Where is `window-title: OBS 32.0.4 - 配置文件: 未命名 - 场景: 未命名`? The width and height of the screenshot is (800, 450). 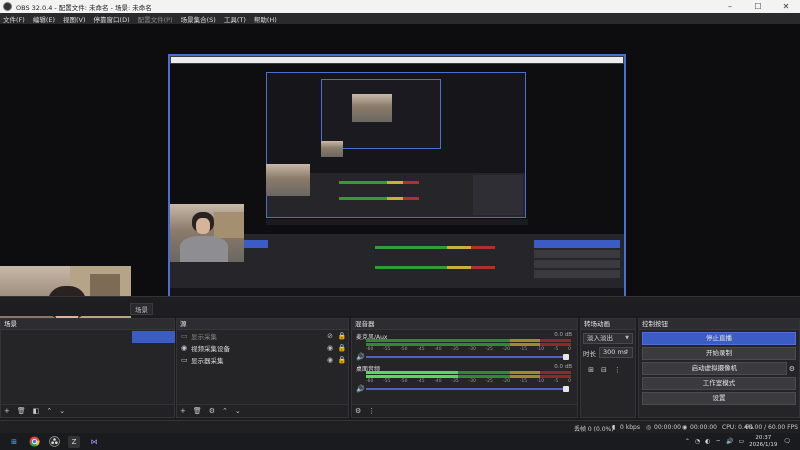 window-title: OBS 32.0.4 - 配置文件: 未命名 - 场景: 未命名 is located at coordinates (84, 7).